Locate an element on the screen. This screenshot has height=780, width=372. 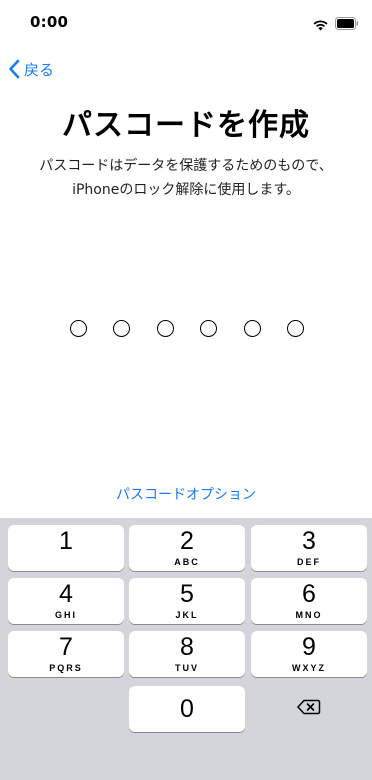
key-digit: 8 is located at coordinates (187, 647).